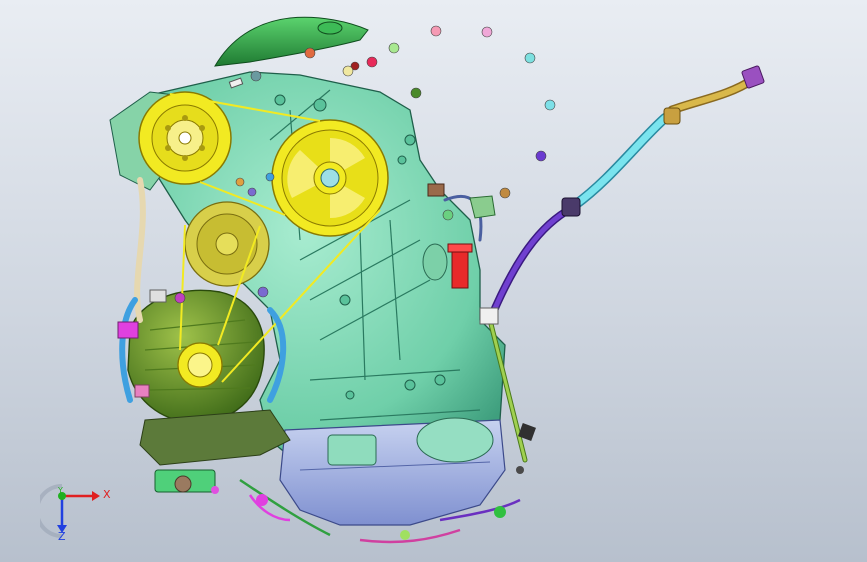 Image resolution: width=867 pixels, height=562 pixels. Describe the element at coordinates (185, 138) in the screenshot. I see `cam-pulley` at that location.